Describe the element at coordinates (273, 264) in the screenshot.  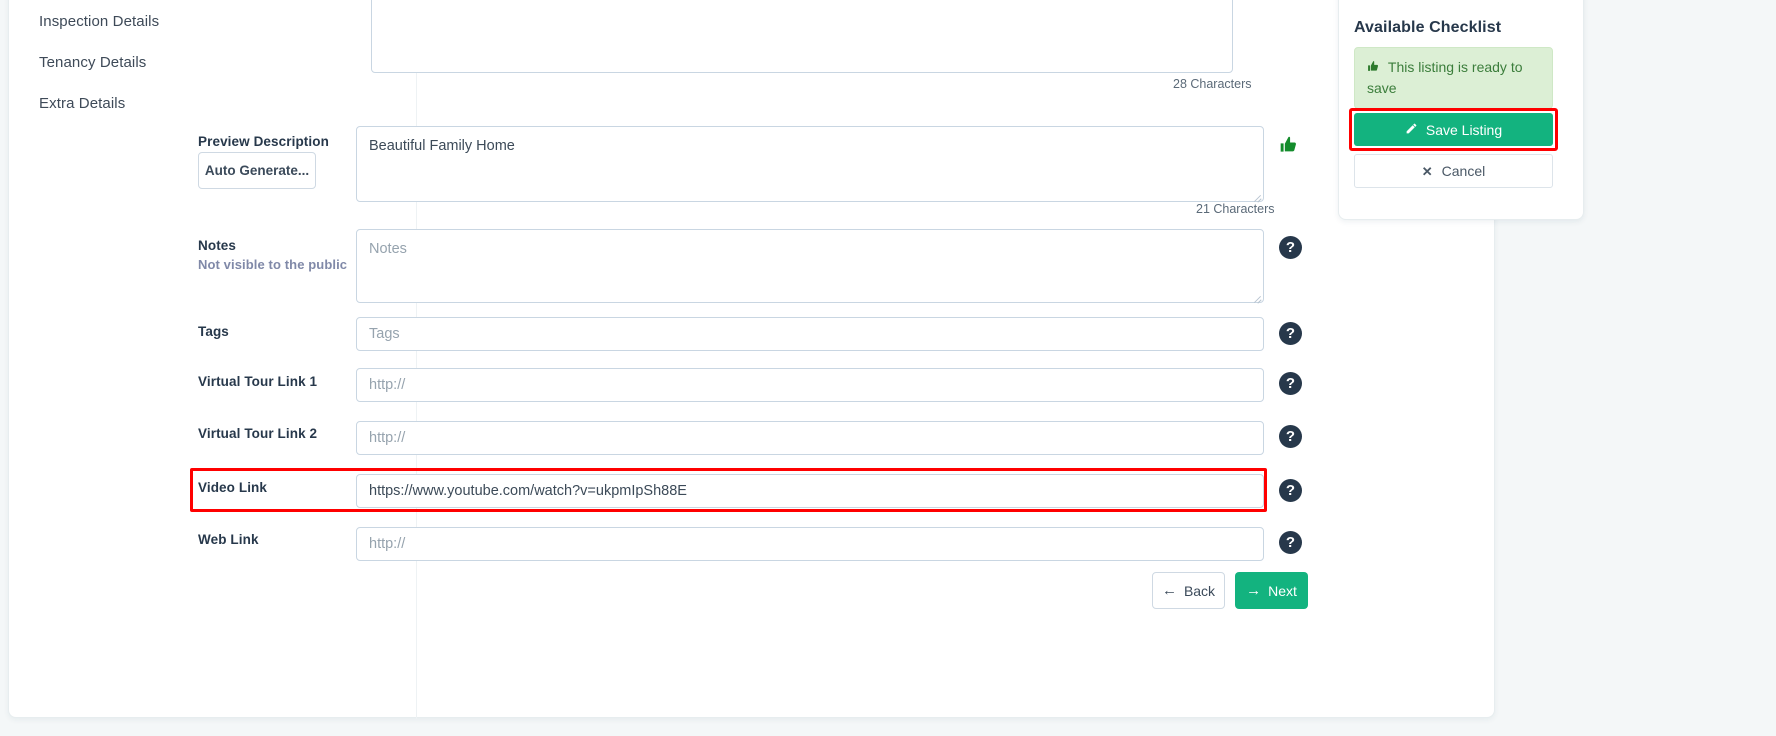
I see `notes-sublabel: Not visible to the public` at that location.